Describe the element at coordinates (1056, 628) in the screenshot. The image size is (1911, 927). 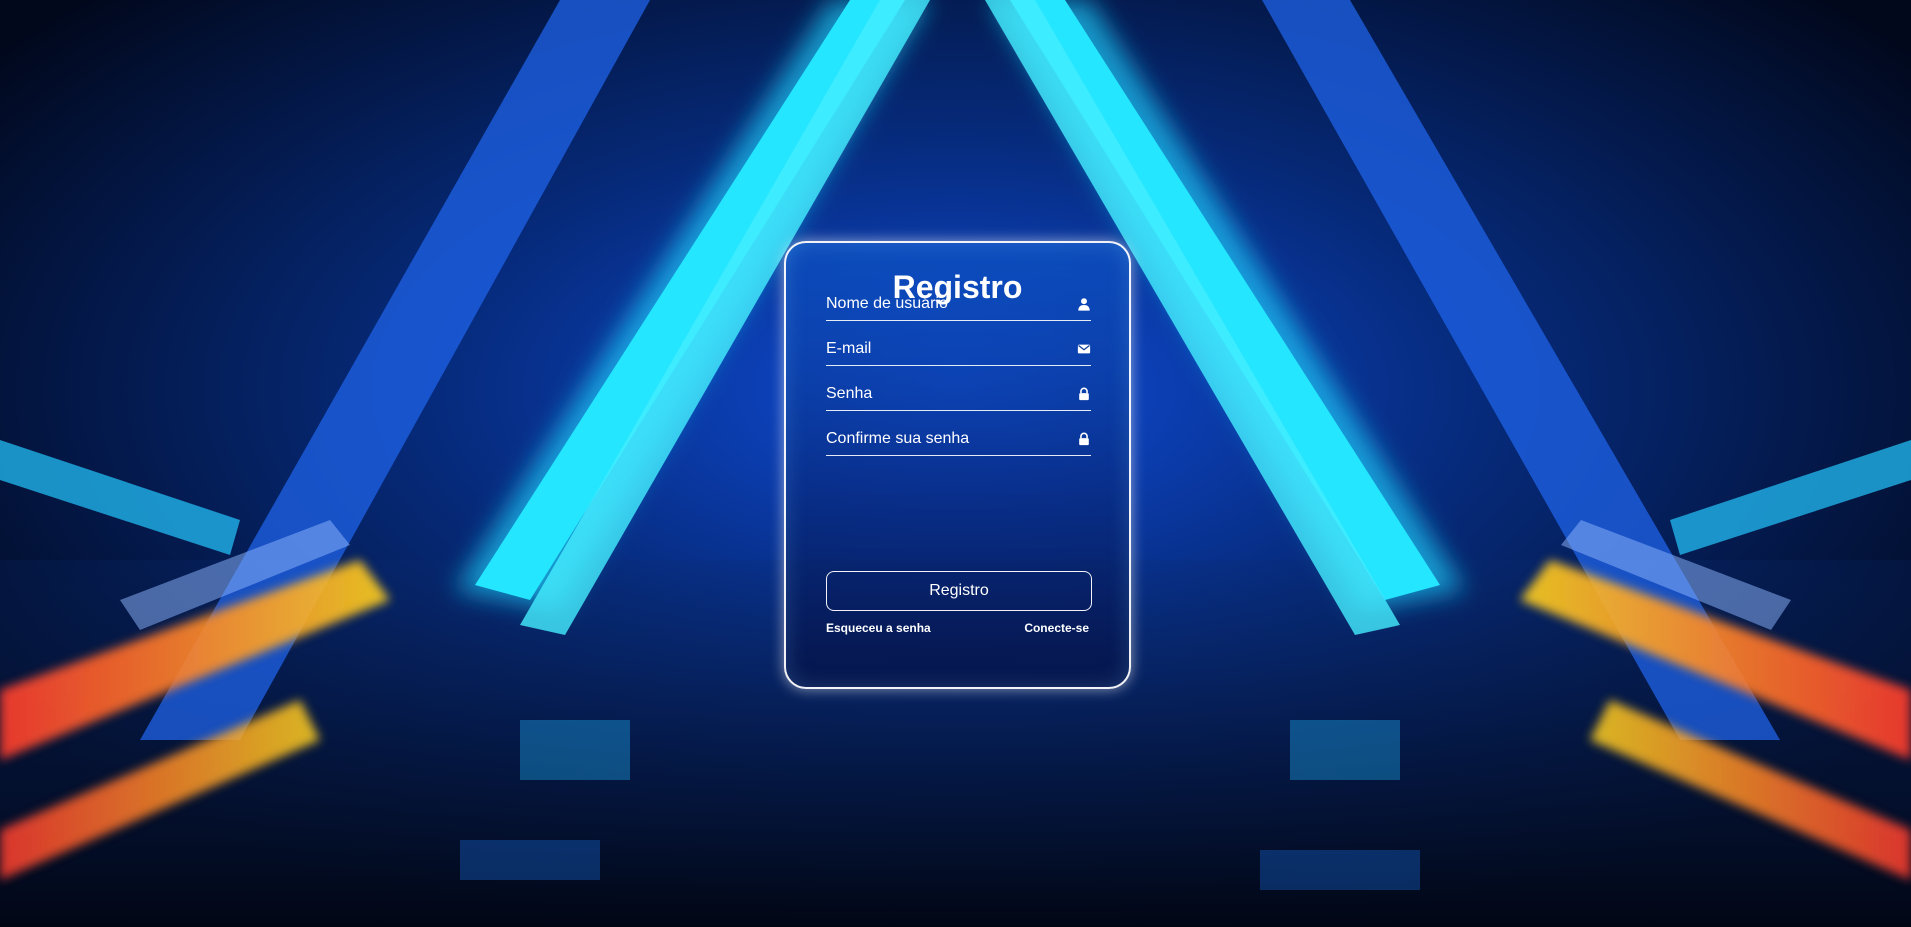
I see `login-link: Conecte-se` at that location.